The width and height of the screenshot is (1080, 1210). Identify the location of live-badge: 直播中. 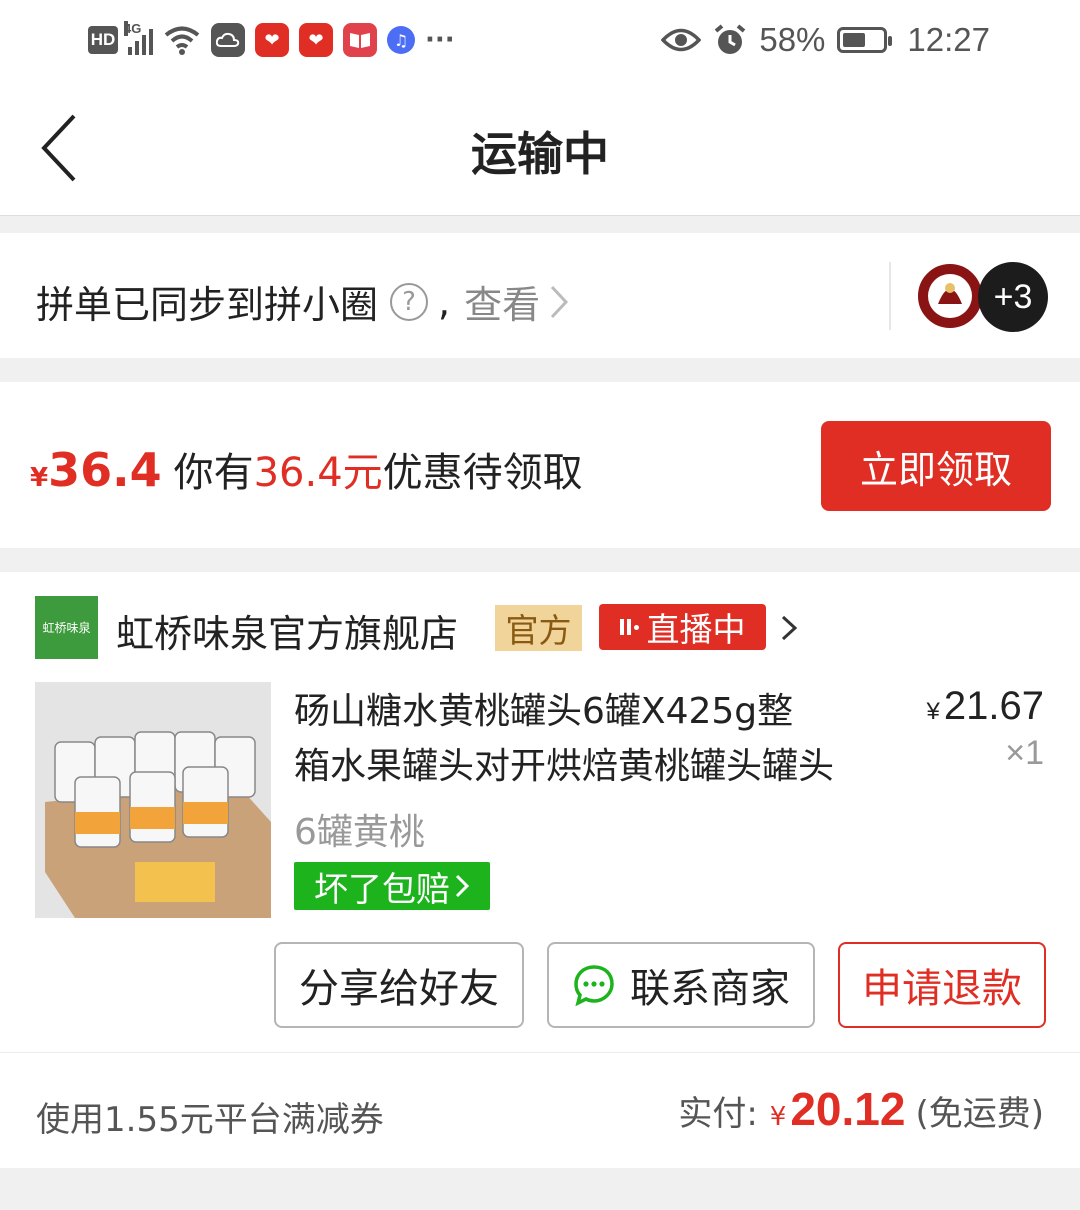
(682, 627).